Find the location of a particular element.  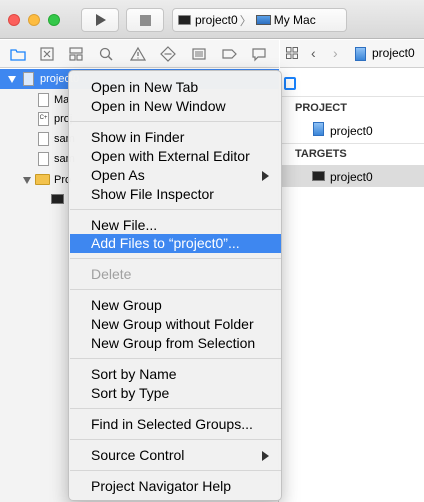

target-item: project0 is located at coordinates (351, 177).